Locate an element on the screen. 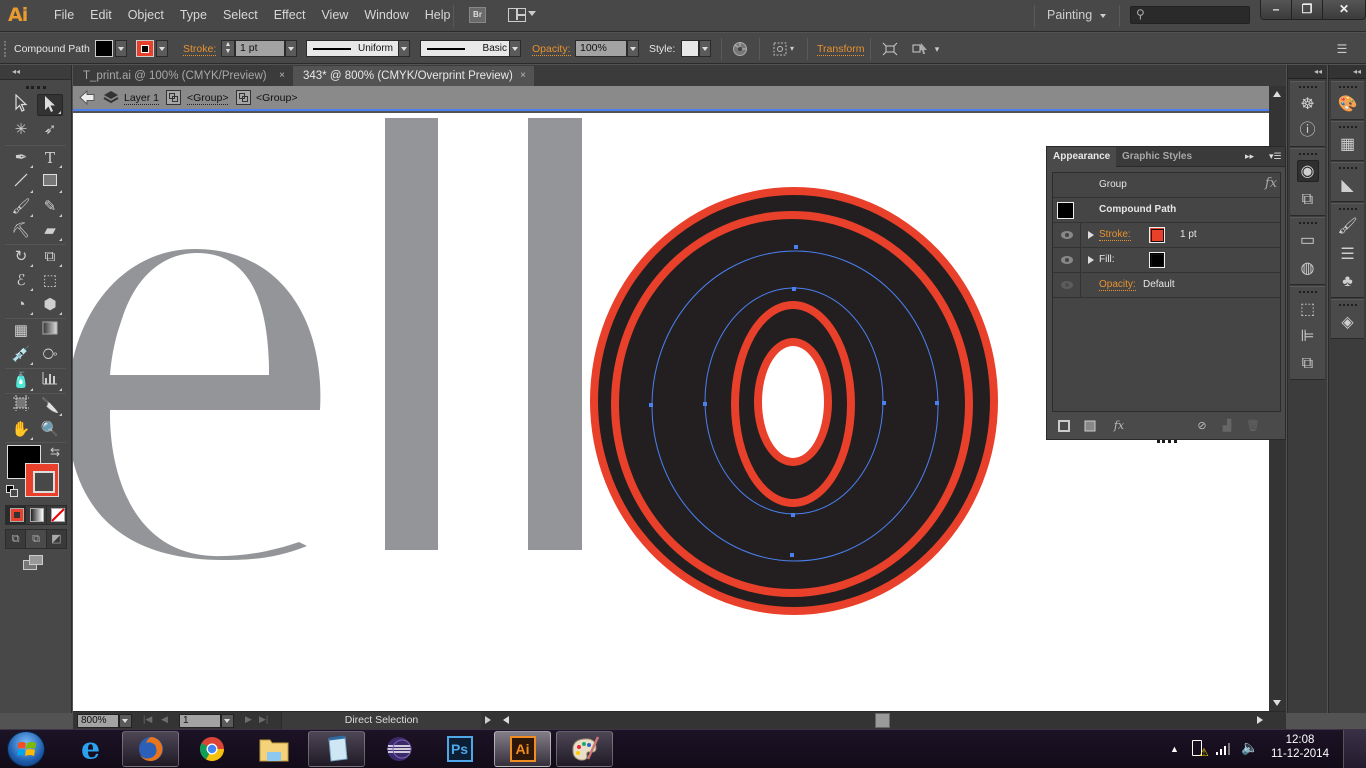  change-screen-mode-icon is located at coordinates (34, 563).